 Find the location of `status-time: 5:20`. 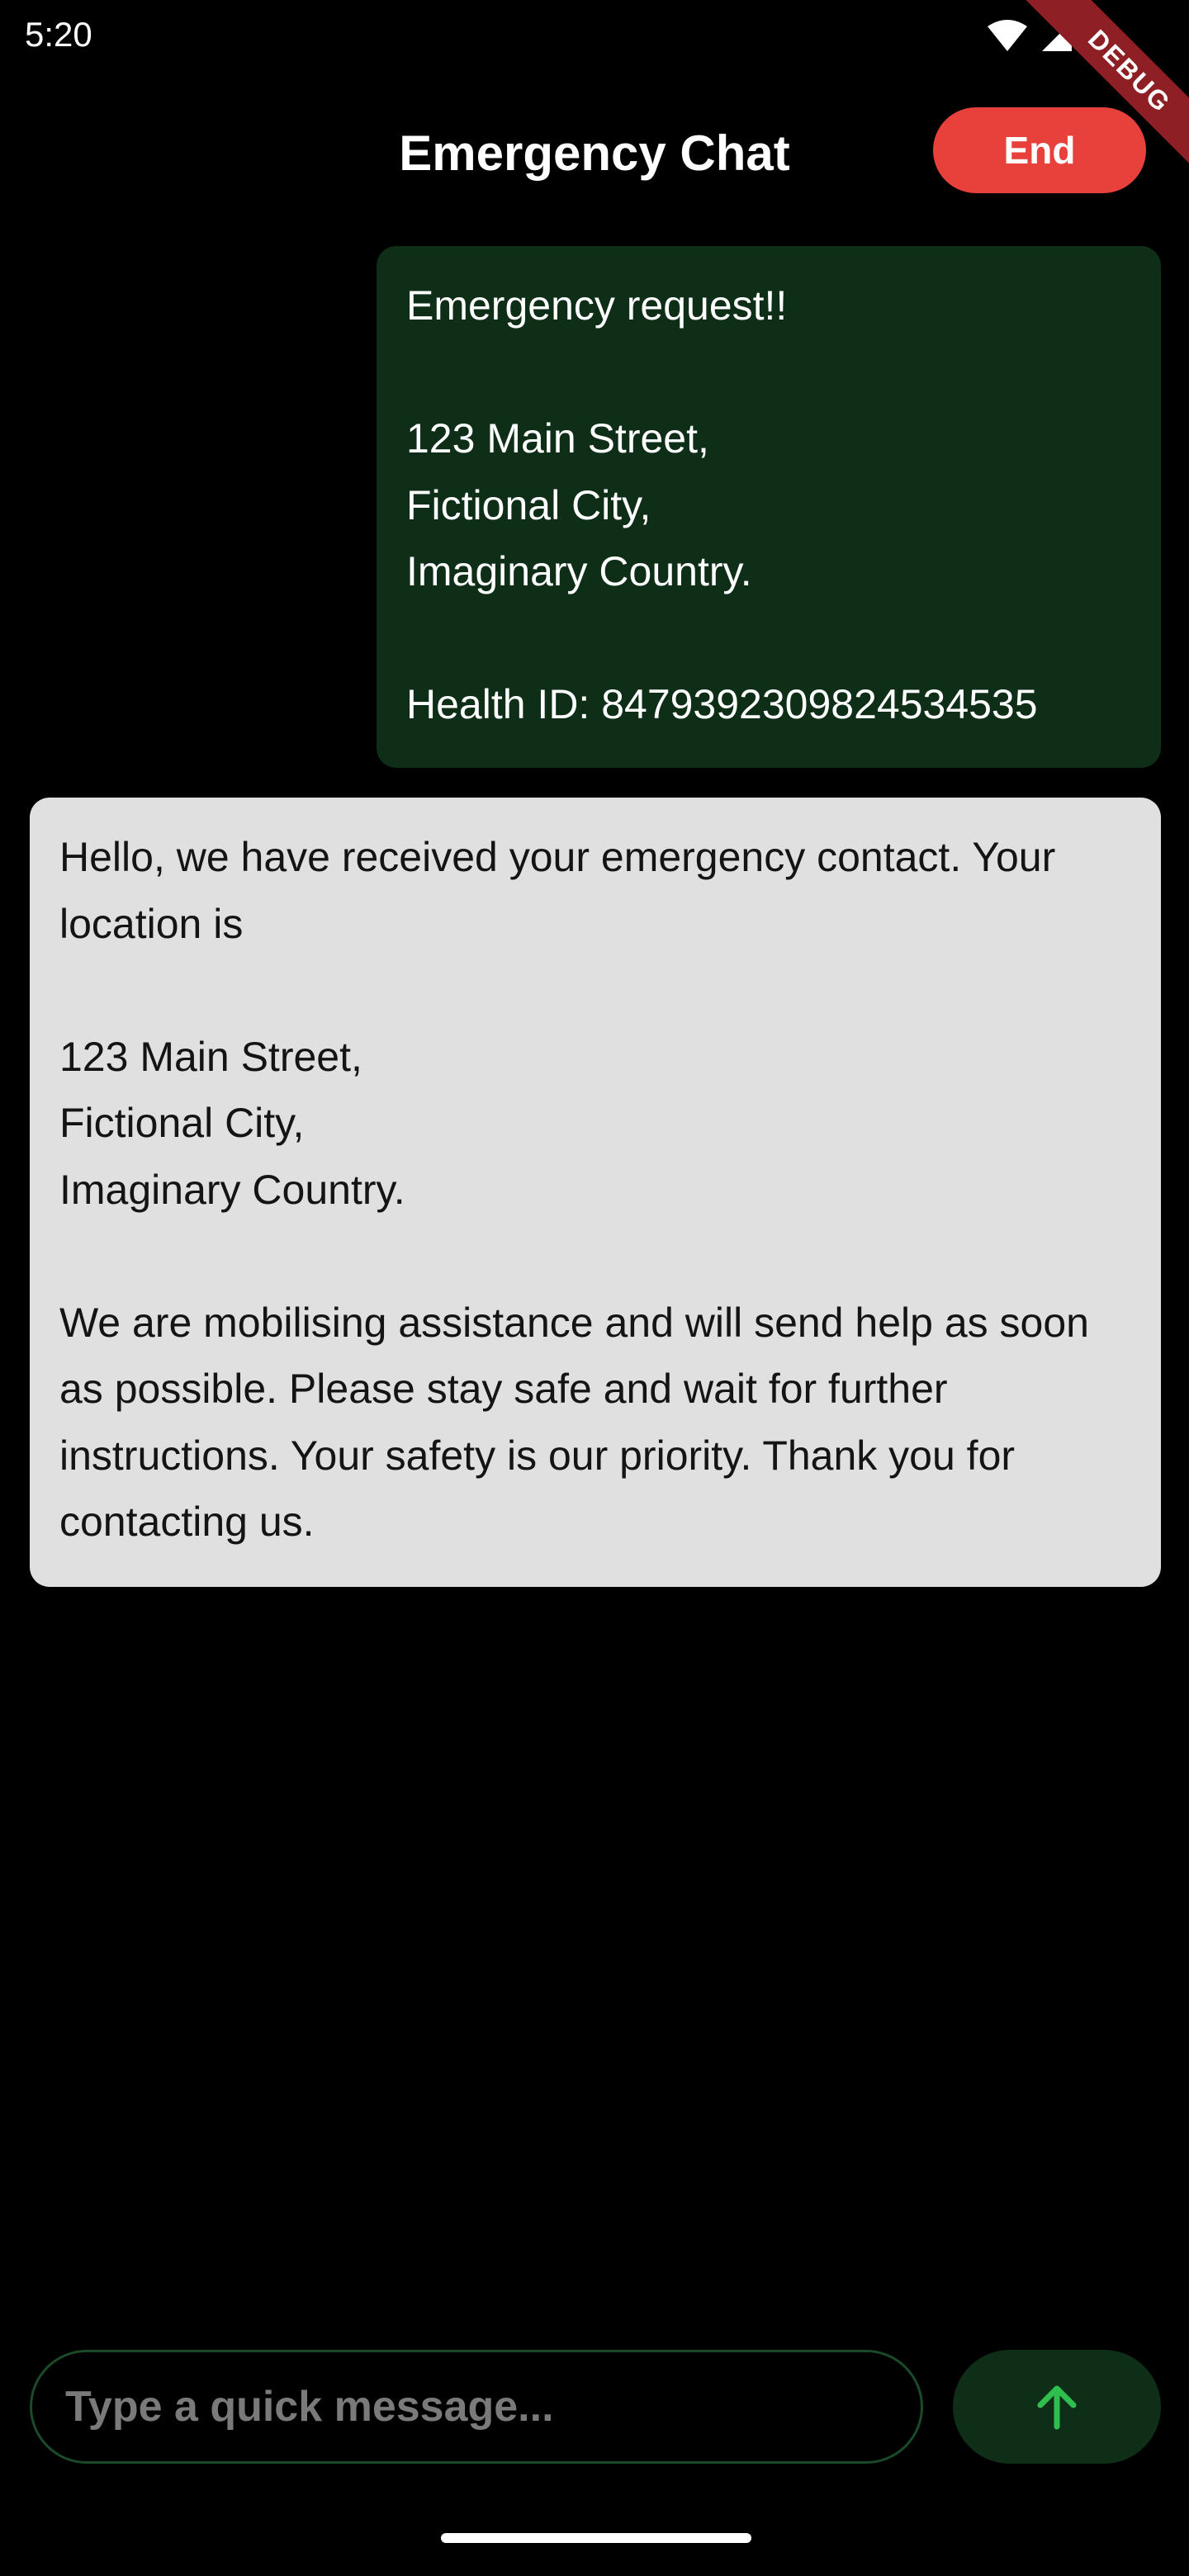

status-time: 5:20 is located at coordinates (58, 34).